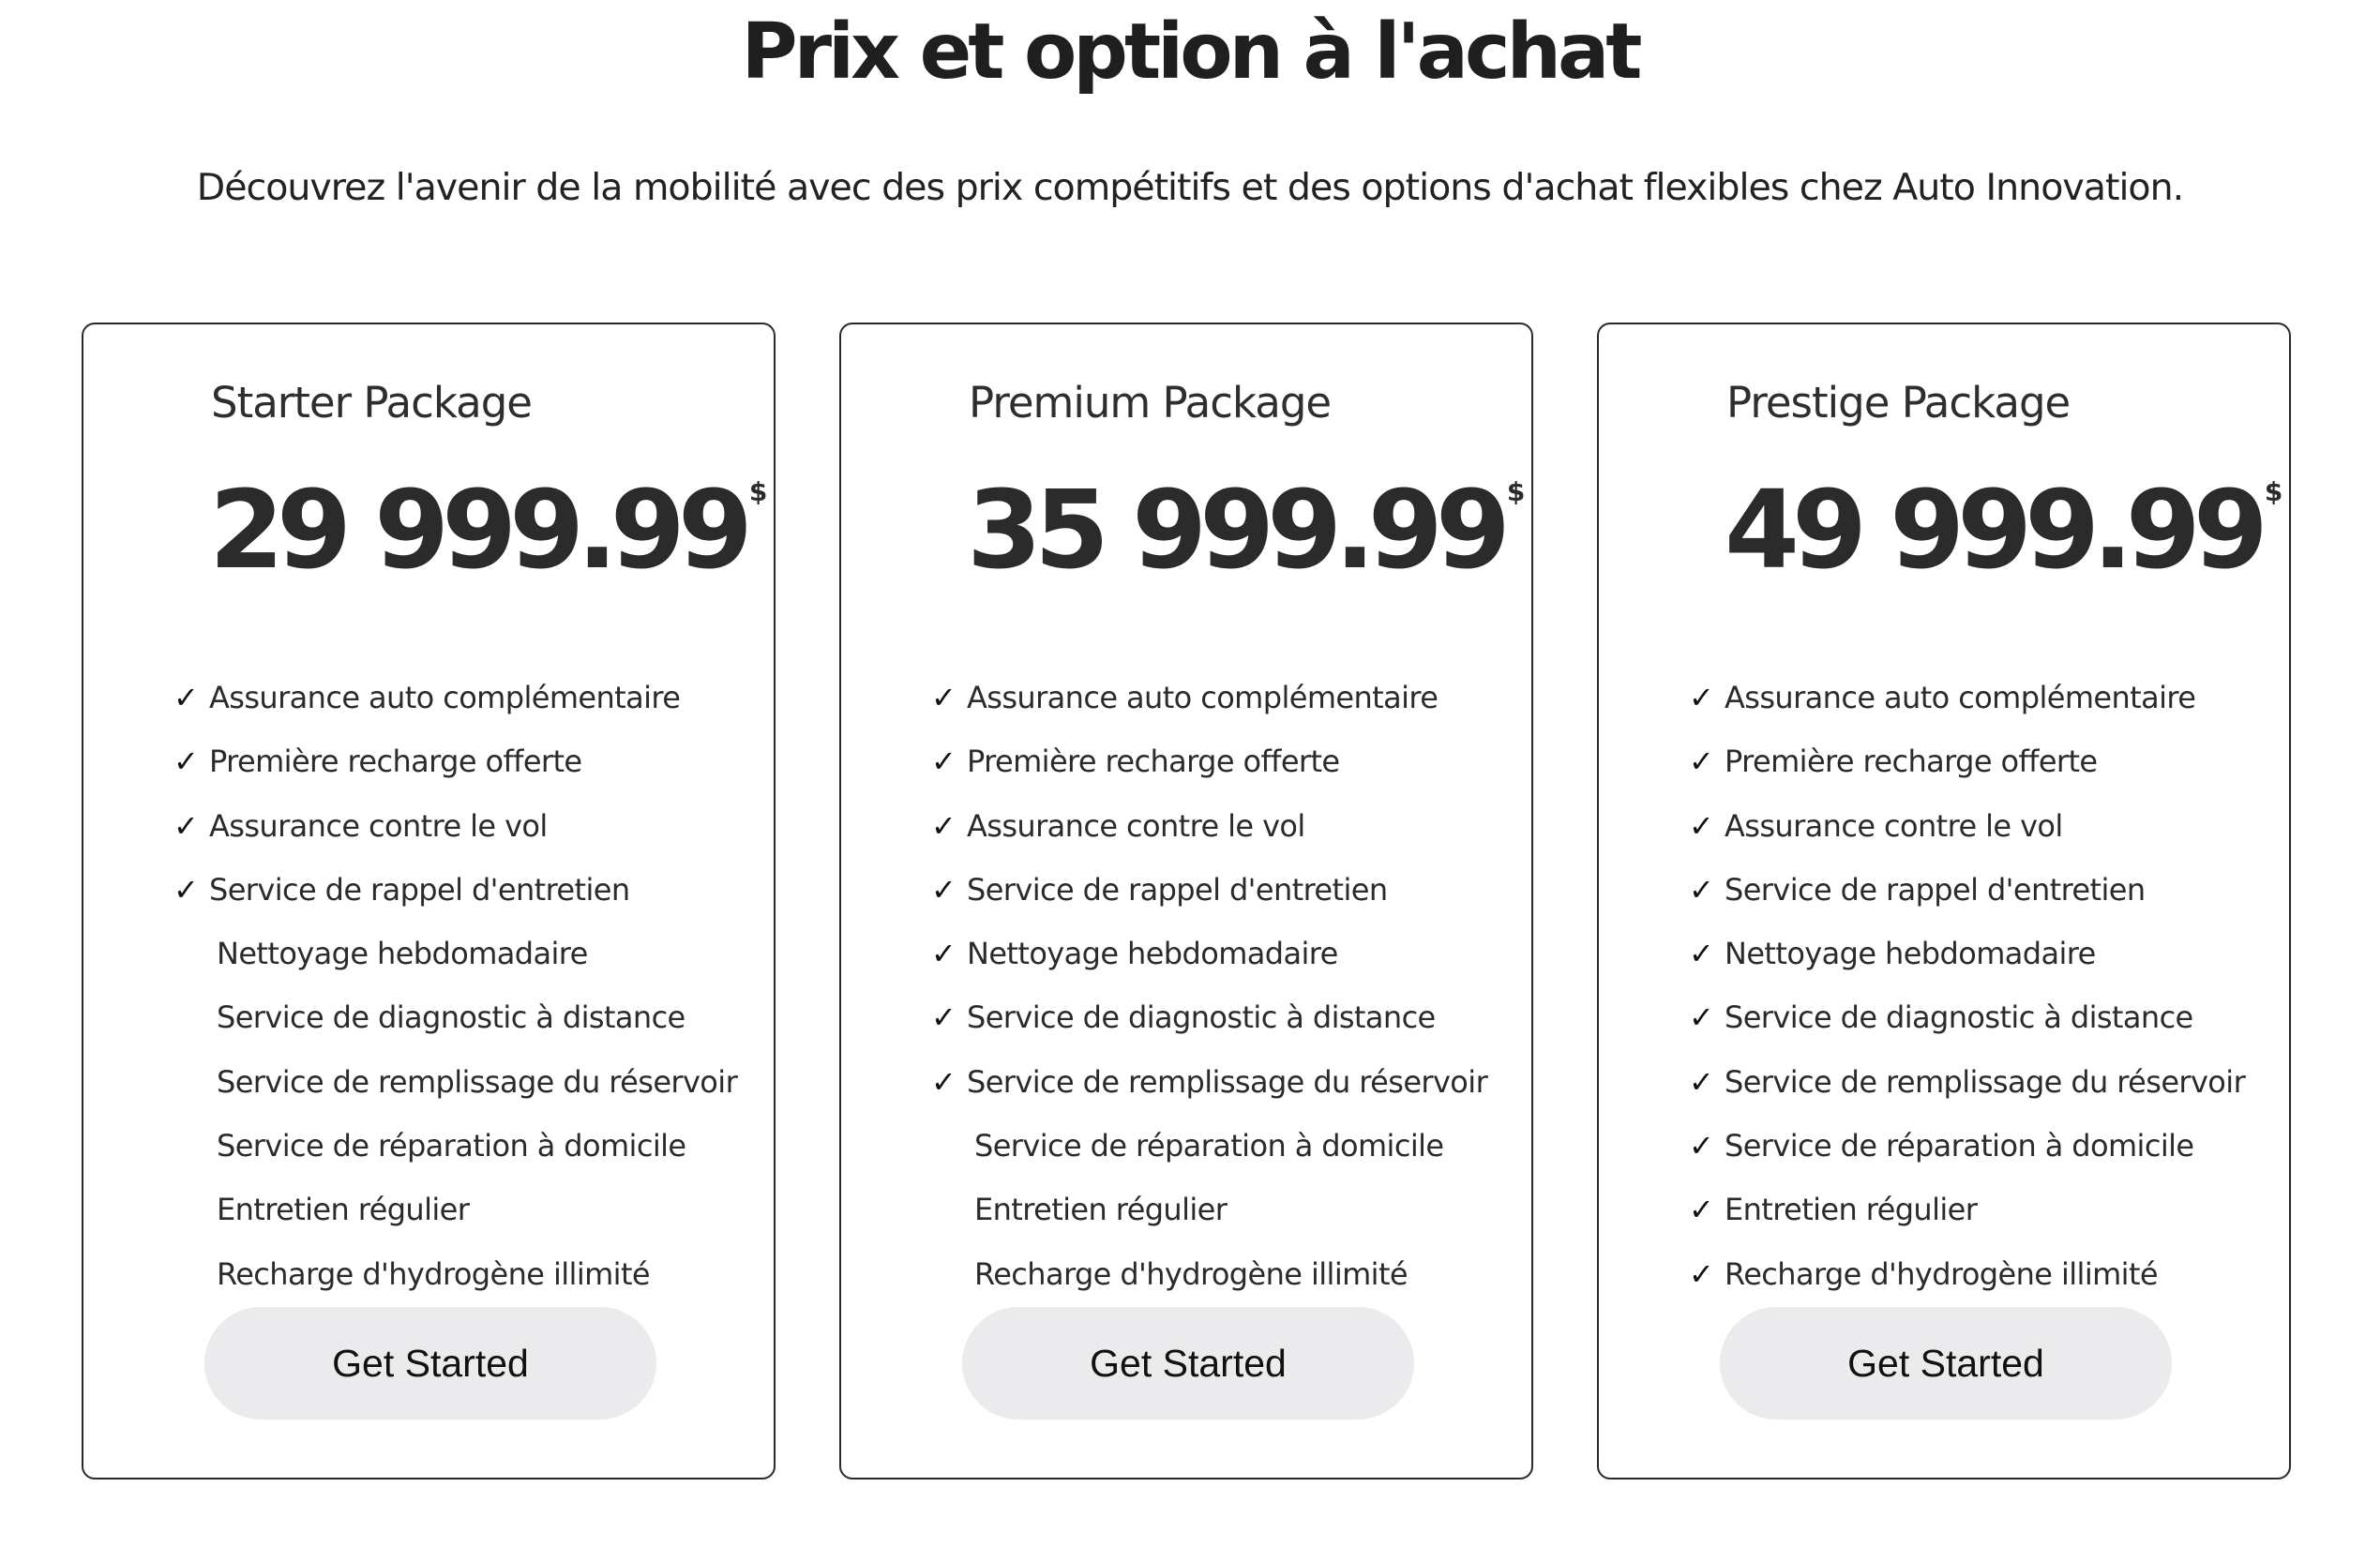 The image size is (2380, 1547). Describe the element at coordinates (481, 530) in the screenshot. I see `package-price: 29 999.99` at that location.